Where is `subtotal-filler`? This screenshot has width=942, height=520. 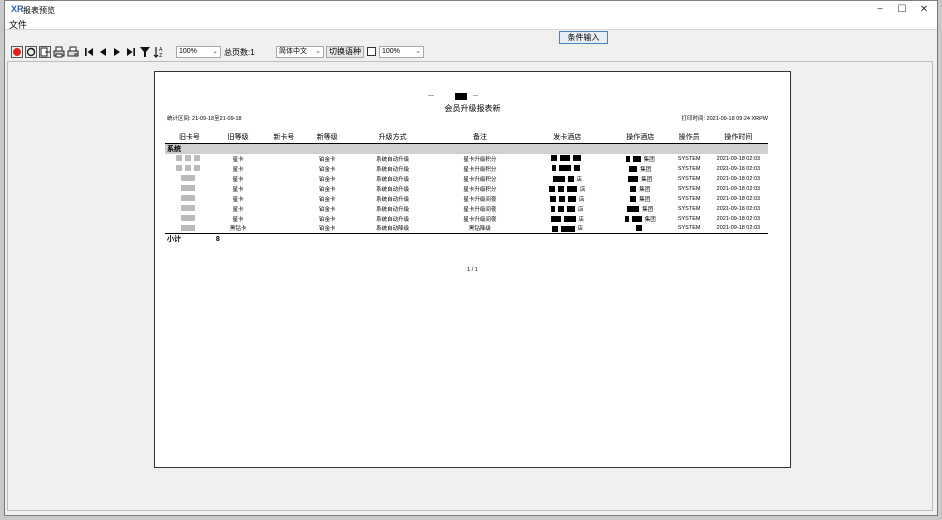
subtotal-filler is located at coordinates (515, 238).